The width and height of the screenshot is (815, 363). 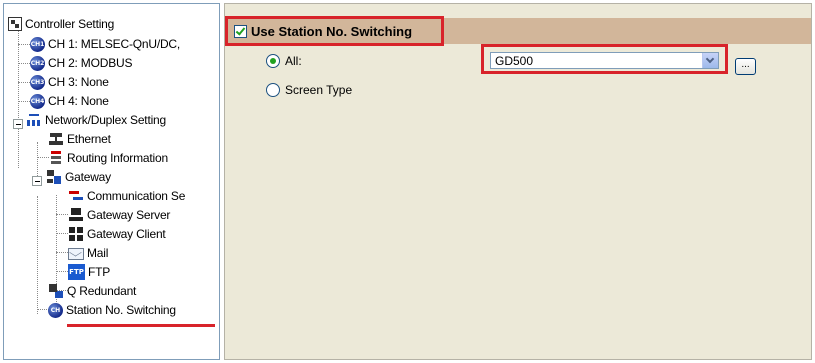 I want to click on checkbox-checked-icon, so click(x=240, y=31).